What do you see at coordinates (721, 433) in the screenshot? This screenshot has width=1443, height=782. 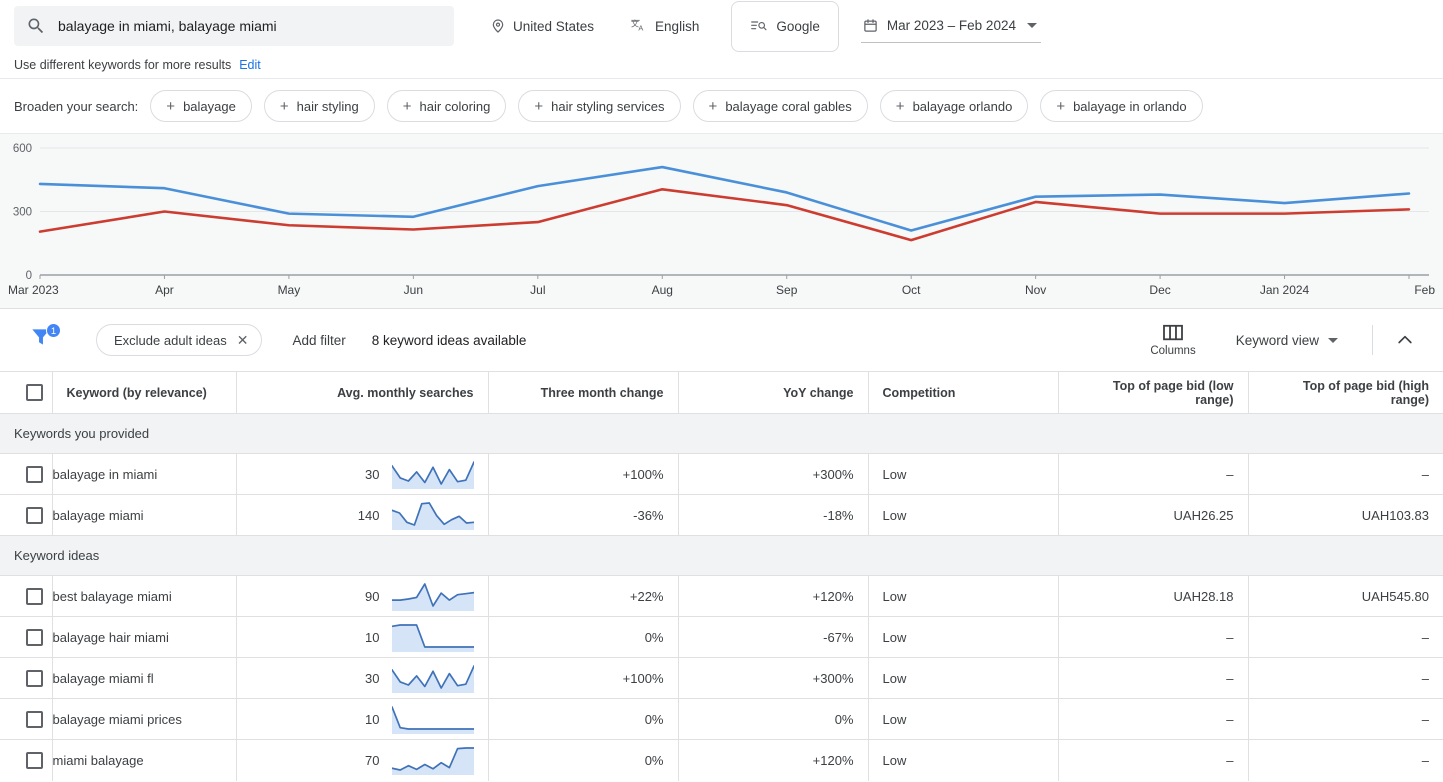 I see `table-group-row: Keywords you provided` at bounding box center [721, 433].